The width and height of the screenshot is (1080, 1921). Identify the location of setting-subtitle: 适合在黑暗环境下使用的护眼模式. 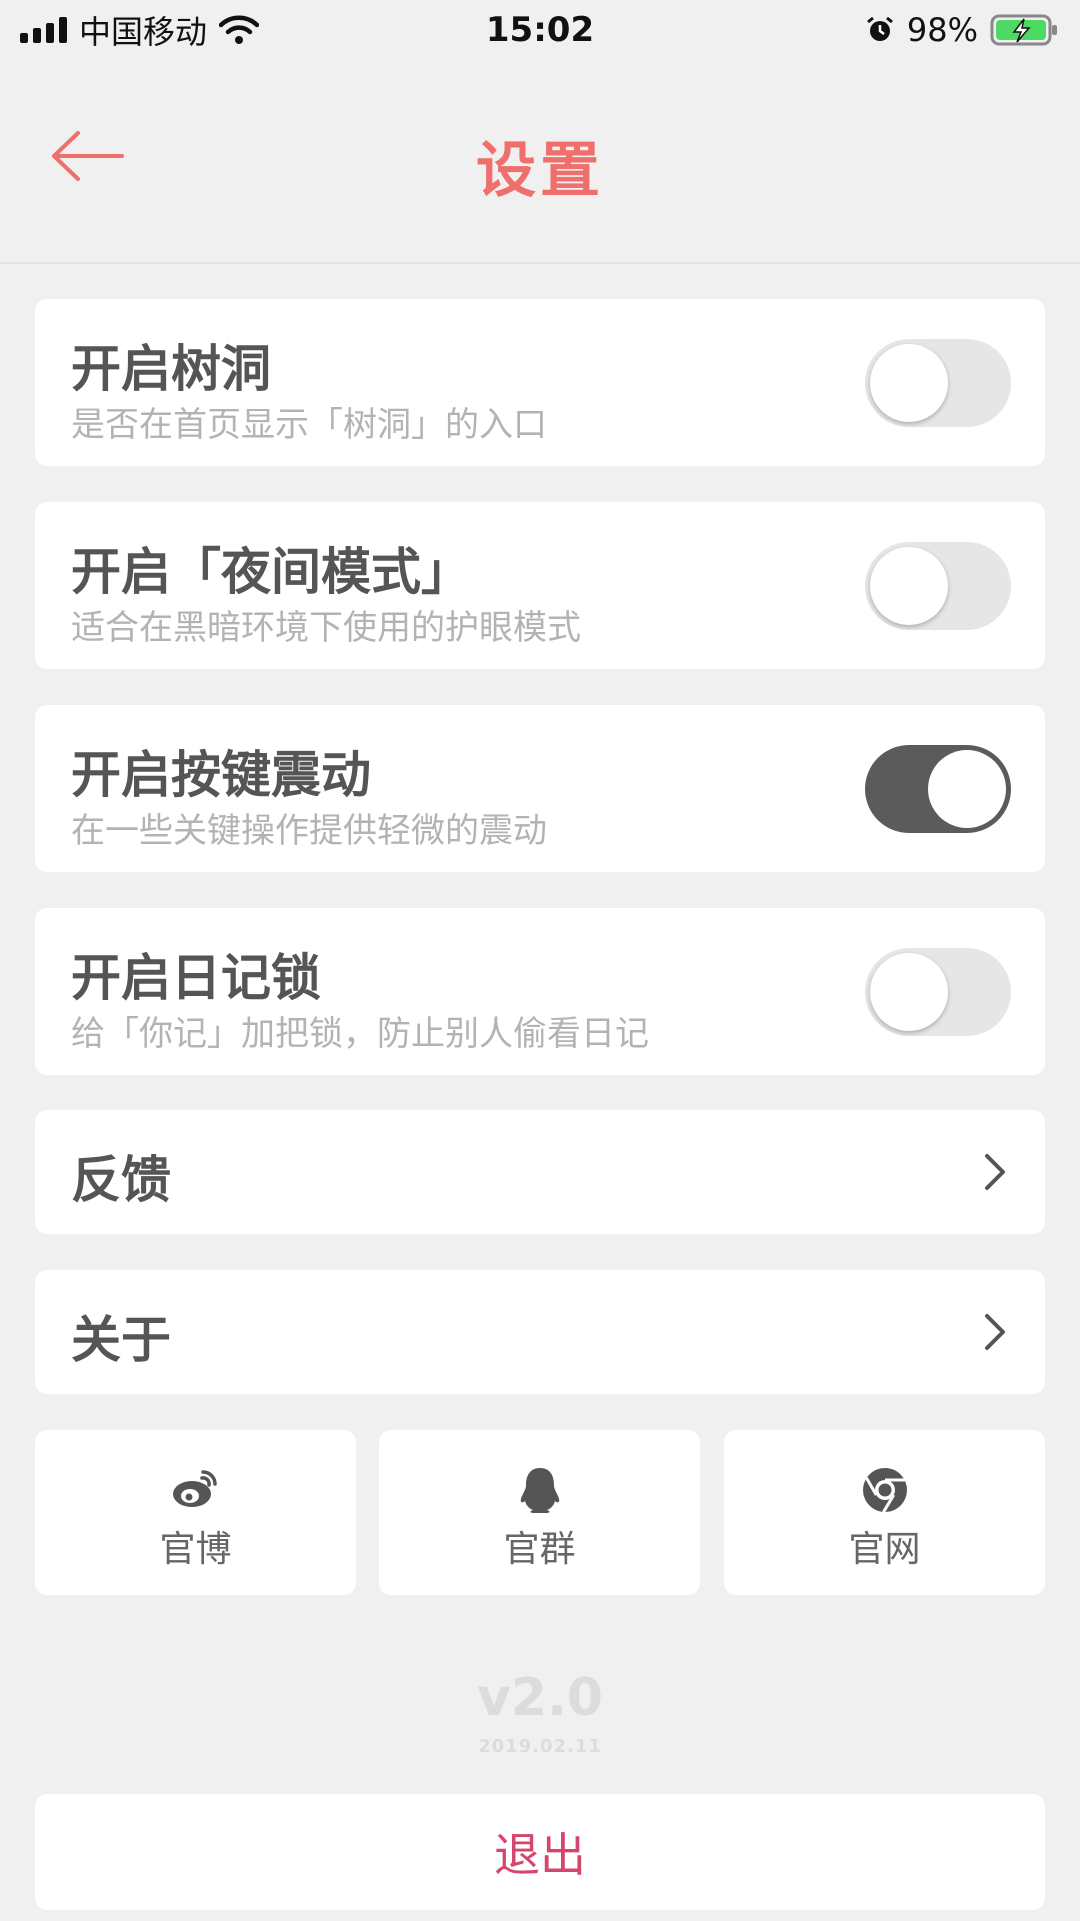
(326, 628).